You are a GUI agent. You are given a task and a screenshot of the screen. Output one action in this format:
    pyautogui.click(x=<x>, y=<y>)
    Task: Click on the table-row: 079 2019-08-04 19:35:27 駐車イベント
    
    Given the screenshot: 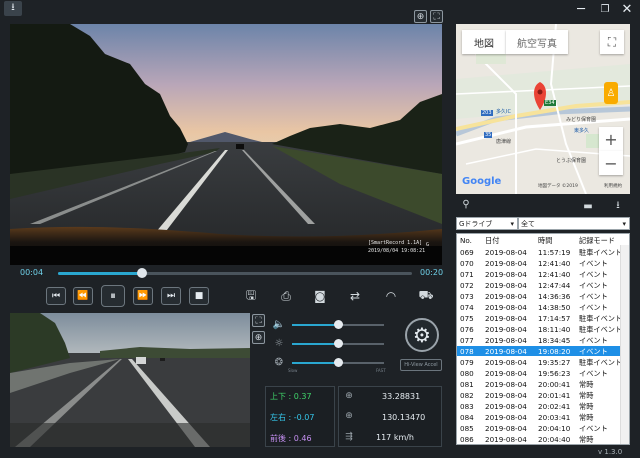 What is the action you would take?
    pyautogui.click(x=542, y=362)
    